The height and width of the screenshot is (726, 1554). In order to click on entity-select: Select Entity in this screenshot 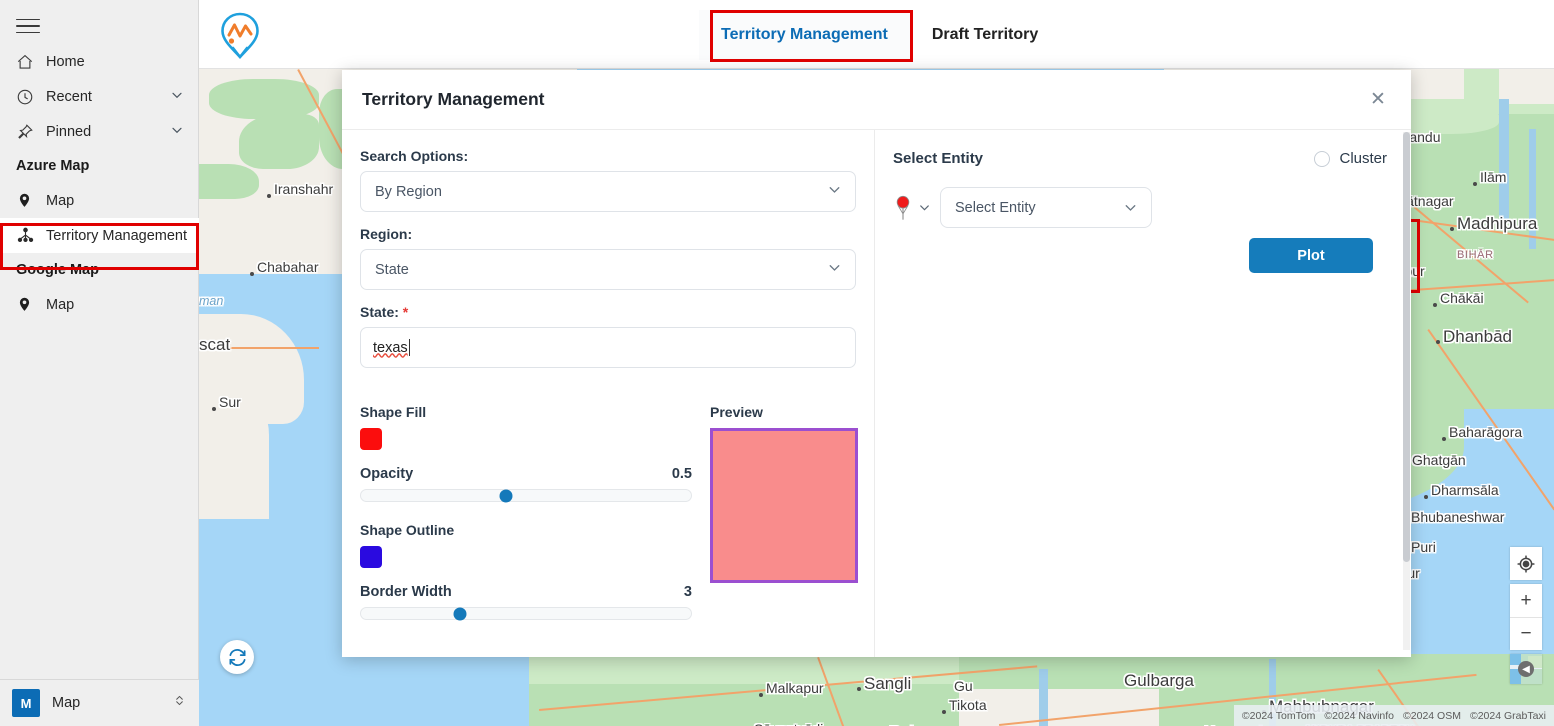, I will do `click(1046, 207)`.